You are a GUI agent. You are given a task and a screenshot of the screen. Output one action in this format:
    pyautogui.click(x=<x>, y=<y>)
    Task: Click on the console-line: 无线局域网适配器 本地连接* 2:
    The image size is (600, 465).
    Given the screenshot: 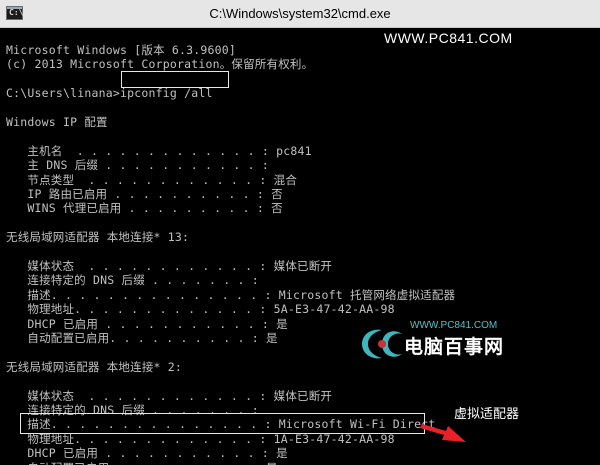 What is the action you would take?
    pyautogui.click(x=94, y=366)
    